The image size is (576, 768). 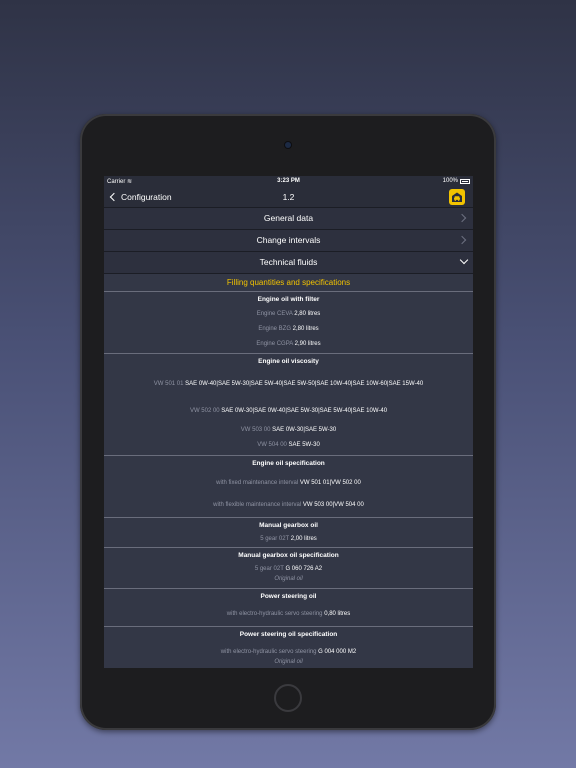 I want to click on spec-line: Engine CGPA 2,90 litres, so click(x=288, y=344).